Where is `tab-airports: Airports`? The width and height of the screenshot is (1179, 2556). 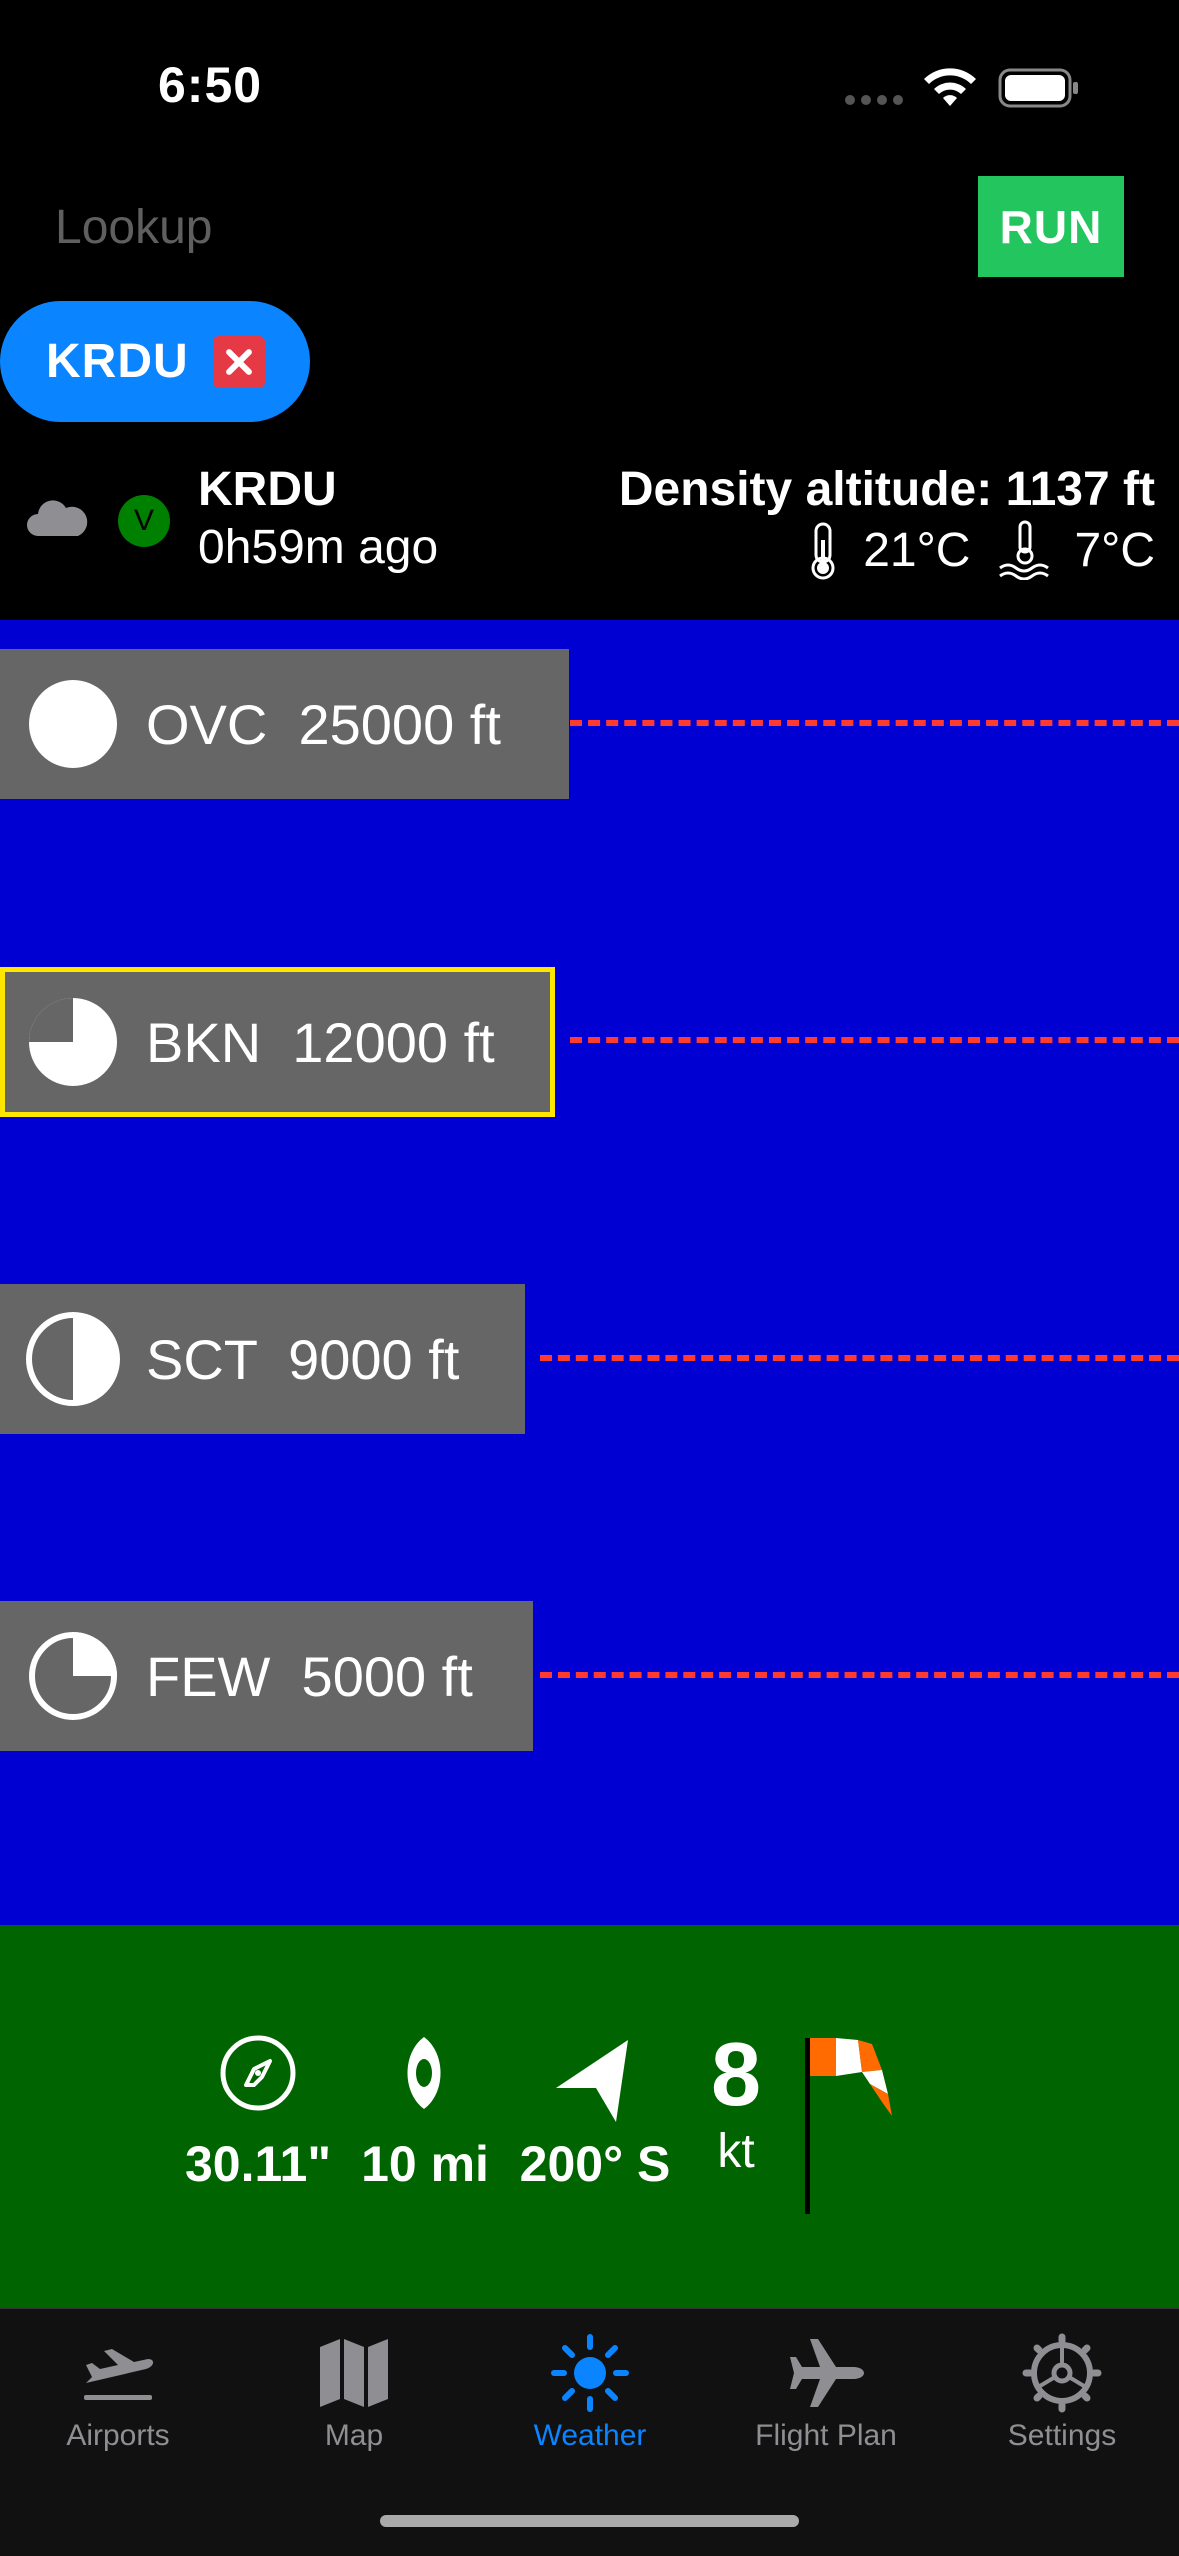
tab-airports: Airports is located at coordinates (118, 2381).